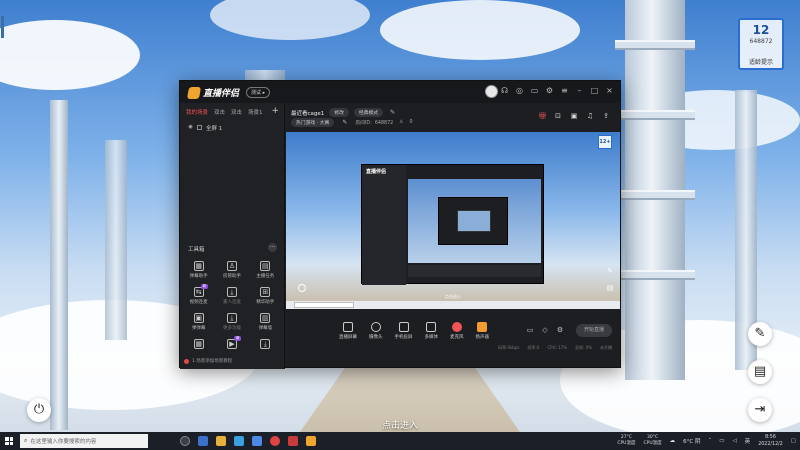 The width and height of the screenshot is (800, 450). What do you see at coordinates (265, 302) in the screenshot?
I see `tool-label: 精华助手` at bounding box center [265, 302].